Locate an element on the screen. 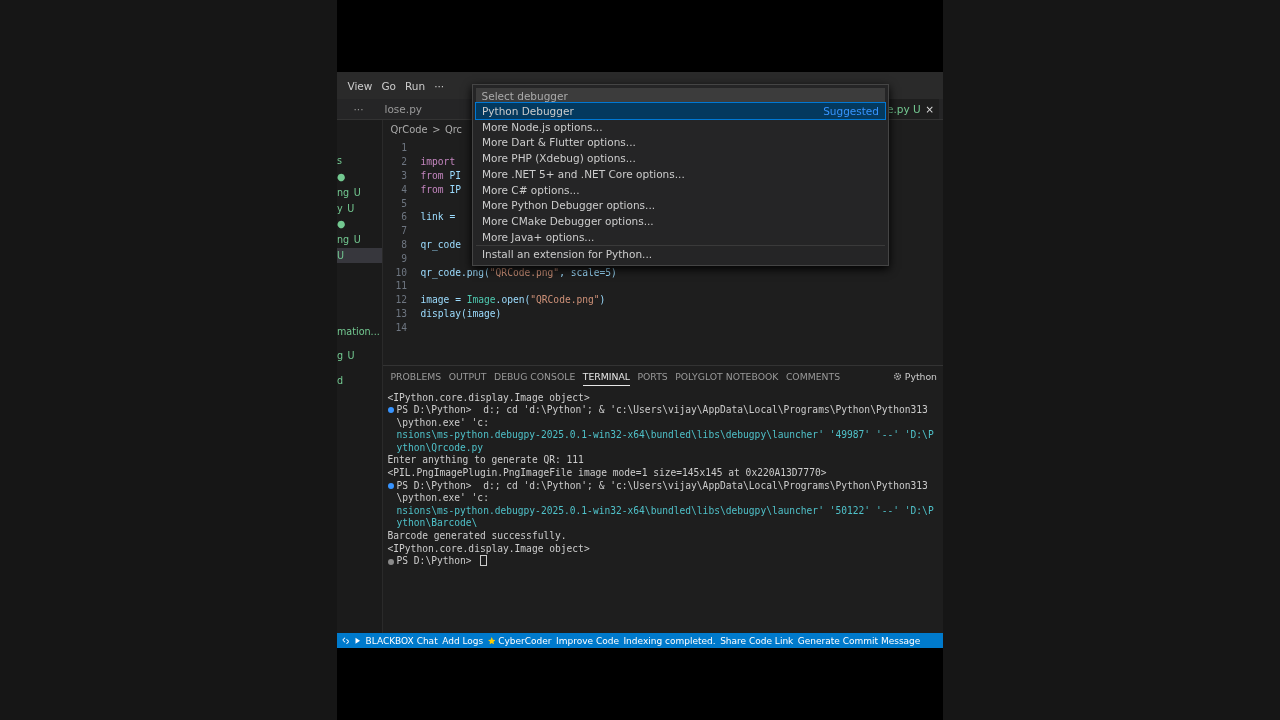 The height and width of the screenshot is (720, 1280). line-number: 1 is located at coordinates (403, 148).